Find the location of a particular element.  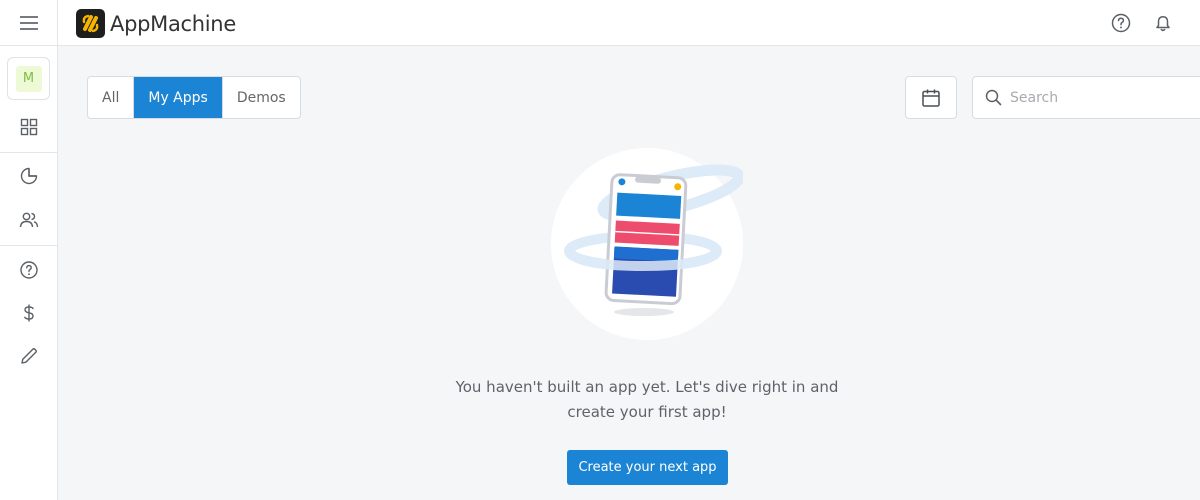

tab-demos: Demos is located at coordinates (261, 97).